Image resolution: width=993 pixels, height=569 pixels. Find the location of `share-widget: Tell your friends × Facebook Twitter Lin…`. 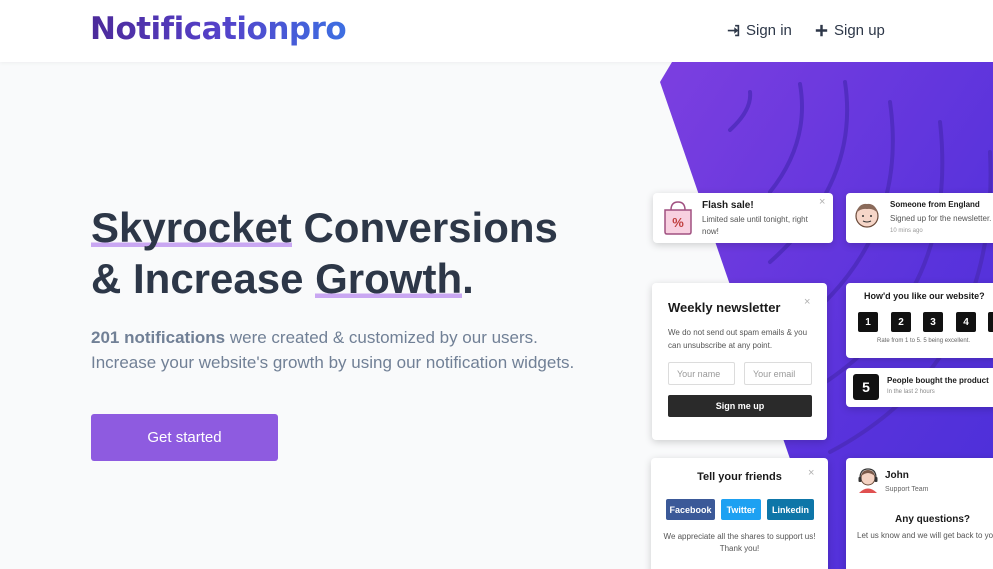

share-widget: Tell your friends × Facebook Twitter Lin… is located at coordinates (739, 513).